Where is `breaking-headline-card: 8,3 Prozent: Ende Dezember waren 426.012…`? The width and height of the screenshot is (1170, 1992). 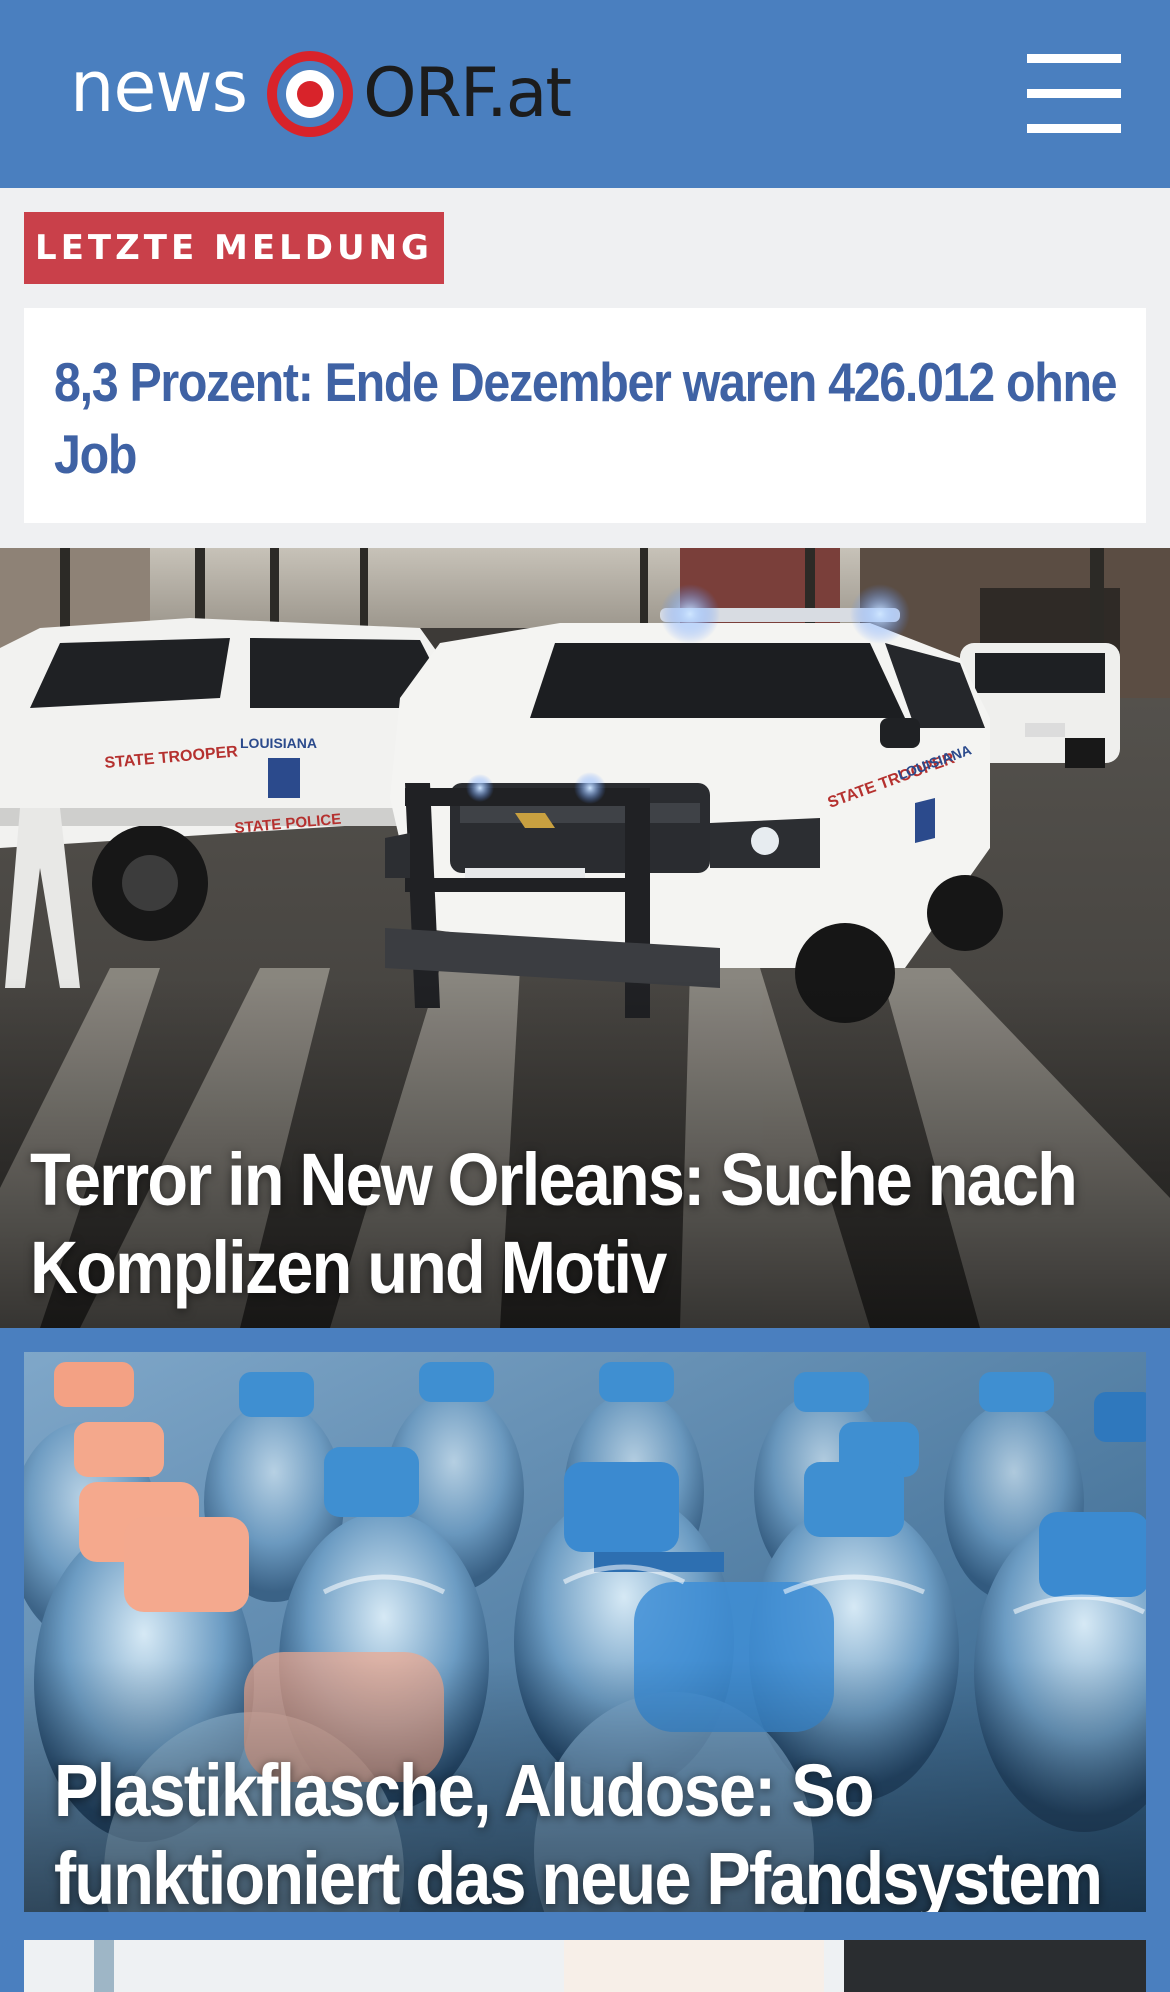 breaking-headline-card: 8,3 Prozent: Ende Dezember waren 426.012… is located at coordinates (585, 415).